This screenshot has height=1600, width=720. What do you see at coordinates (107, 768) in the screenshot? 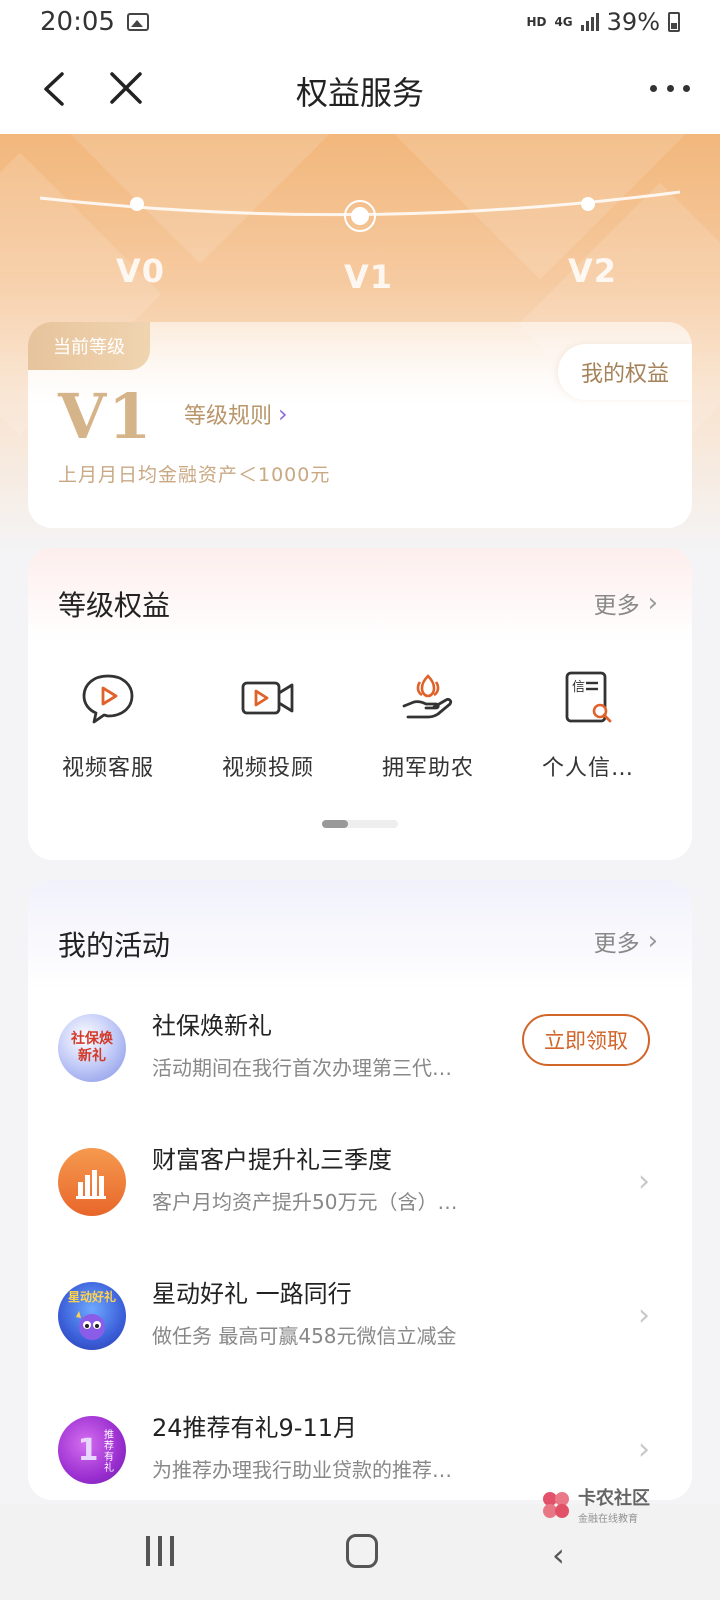
I see `rights-item-label: 视频客服` at bounding box center [107, 768].